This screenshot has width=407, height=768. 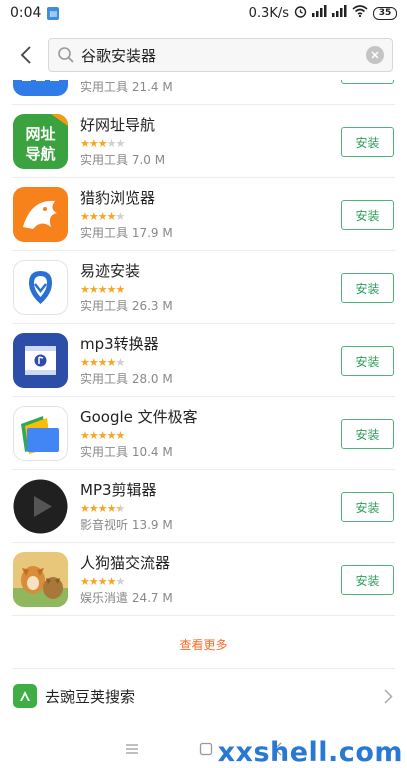 I want to click on app-meta: 实用工具 28.0 M, so click(x=126, y=379).